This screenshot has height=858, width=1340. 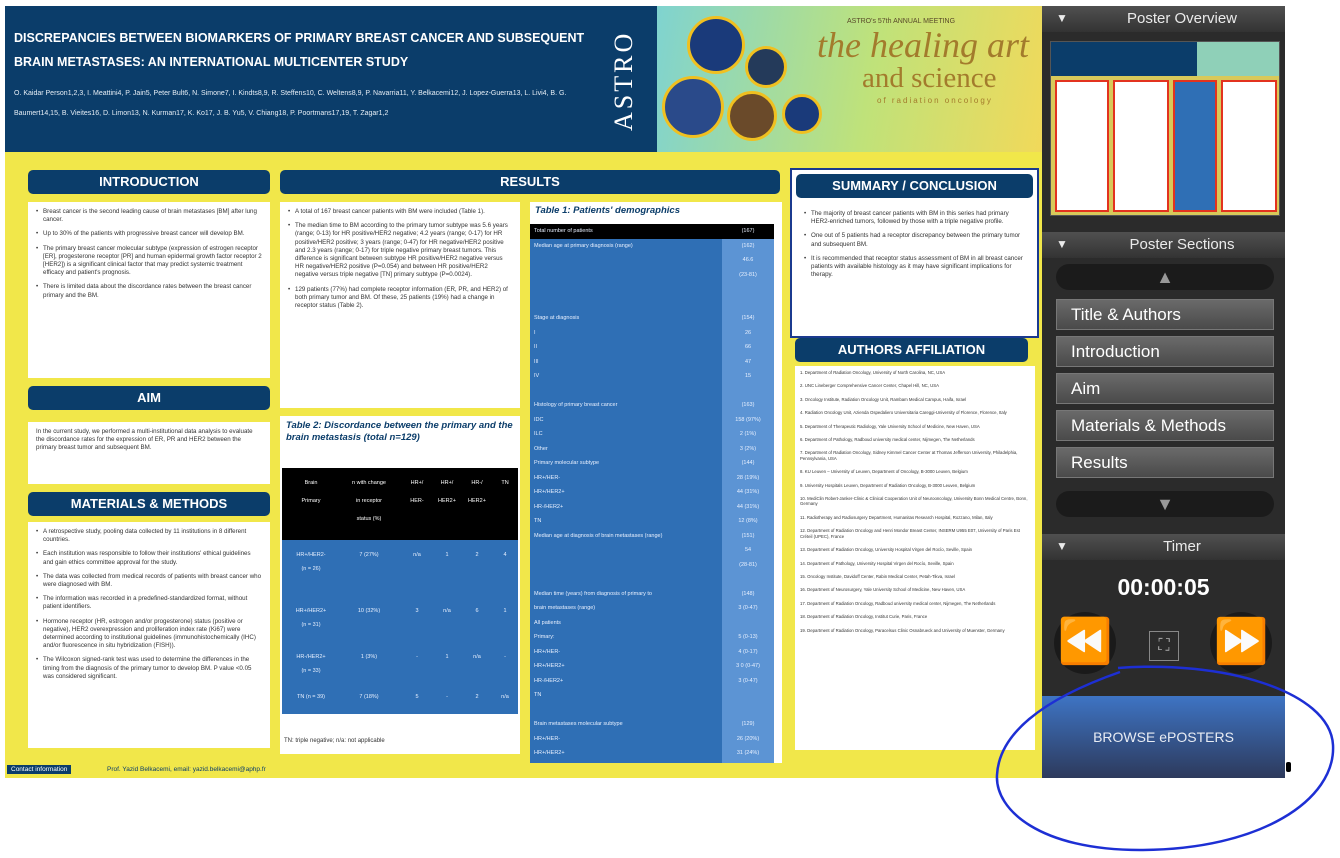 I want to click on annotation-overlay, so click(x=1165, y=758).